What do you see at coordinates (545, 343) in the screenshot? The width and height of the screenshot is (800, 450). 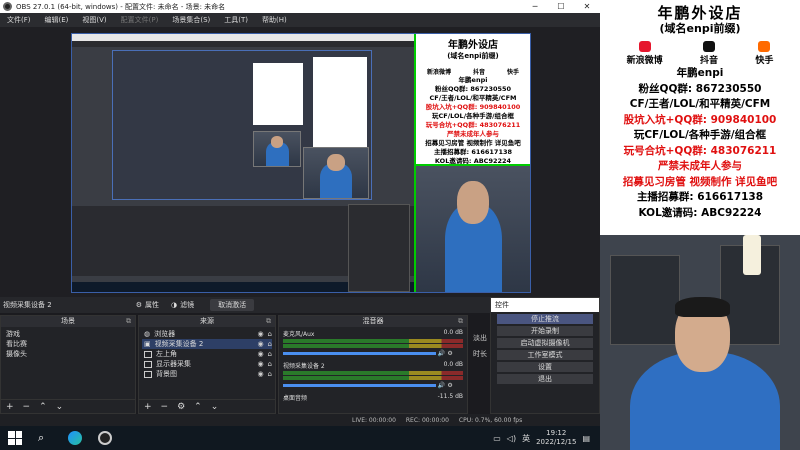 I see `start-virtual-camera-button: 启动虚拟摄像机` at bounding box center [545, 343].